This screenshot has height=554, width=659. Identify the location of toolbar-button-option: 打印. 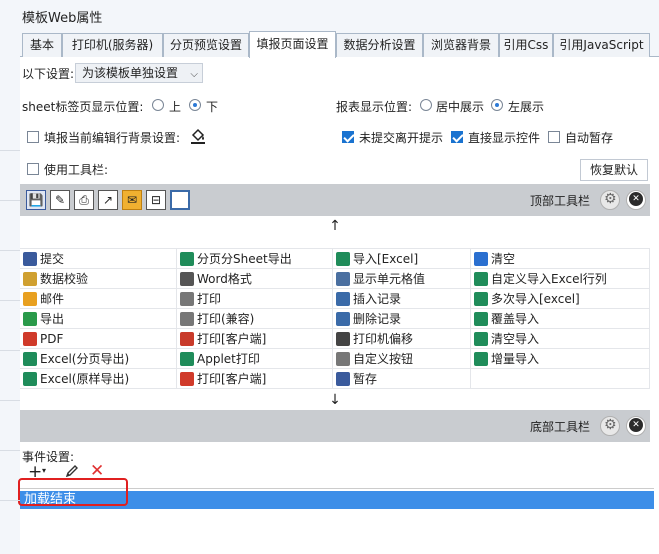
(255, 299).